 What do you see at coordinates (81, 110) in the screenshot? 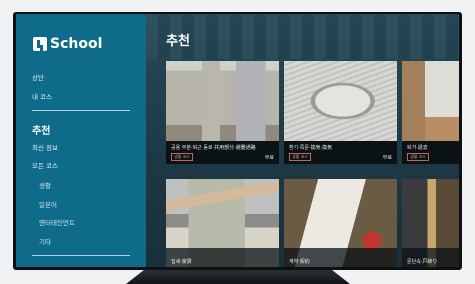
I see `sidebar-divider` at bounding box center [81, 110].